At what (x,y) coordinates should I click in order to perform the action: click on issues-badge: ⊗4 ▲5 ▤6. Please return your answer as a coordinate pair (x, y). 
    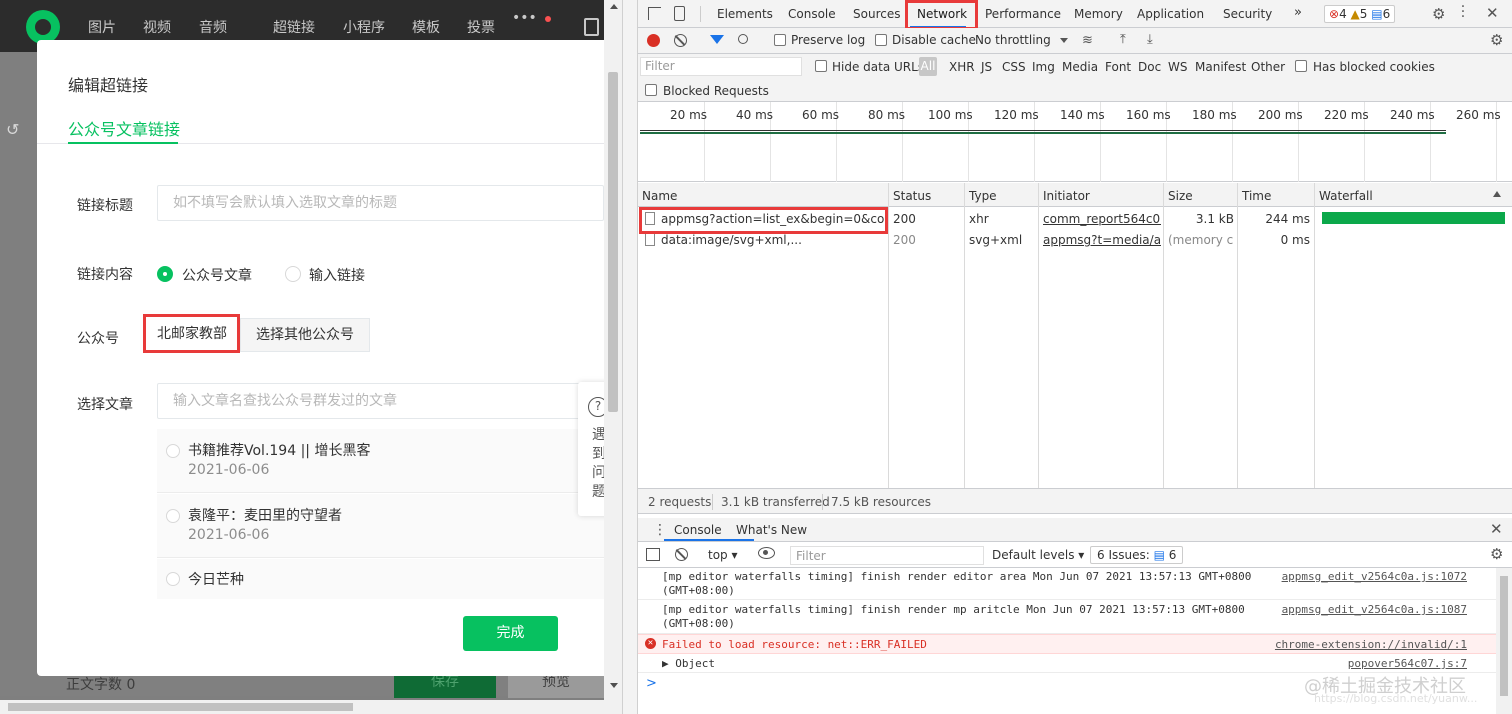
    Looking at the image, I should click on (1360, 14).